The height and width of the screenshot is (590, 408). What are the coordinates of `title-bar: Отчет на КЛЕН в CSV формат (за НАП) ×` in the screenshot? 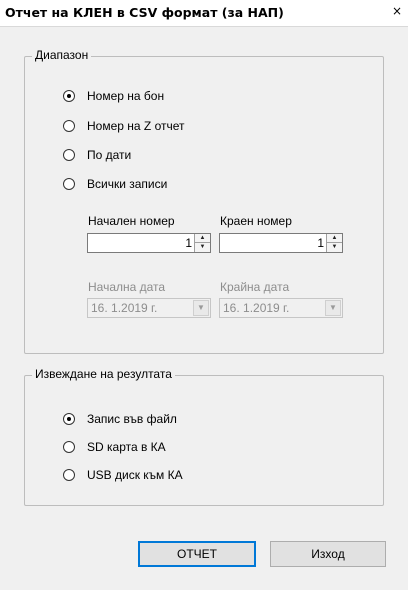 It's located at (204, 13).